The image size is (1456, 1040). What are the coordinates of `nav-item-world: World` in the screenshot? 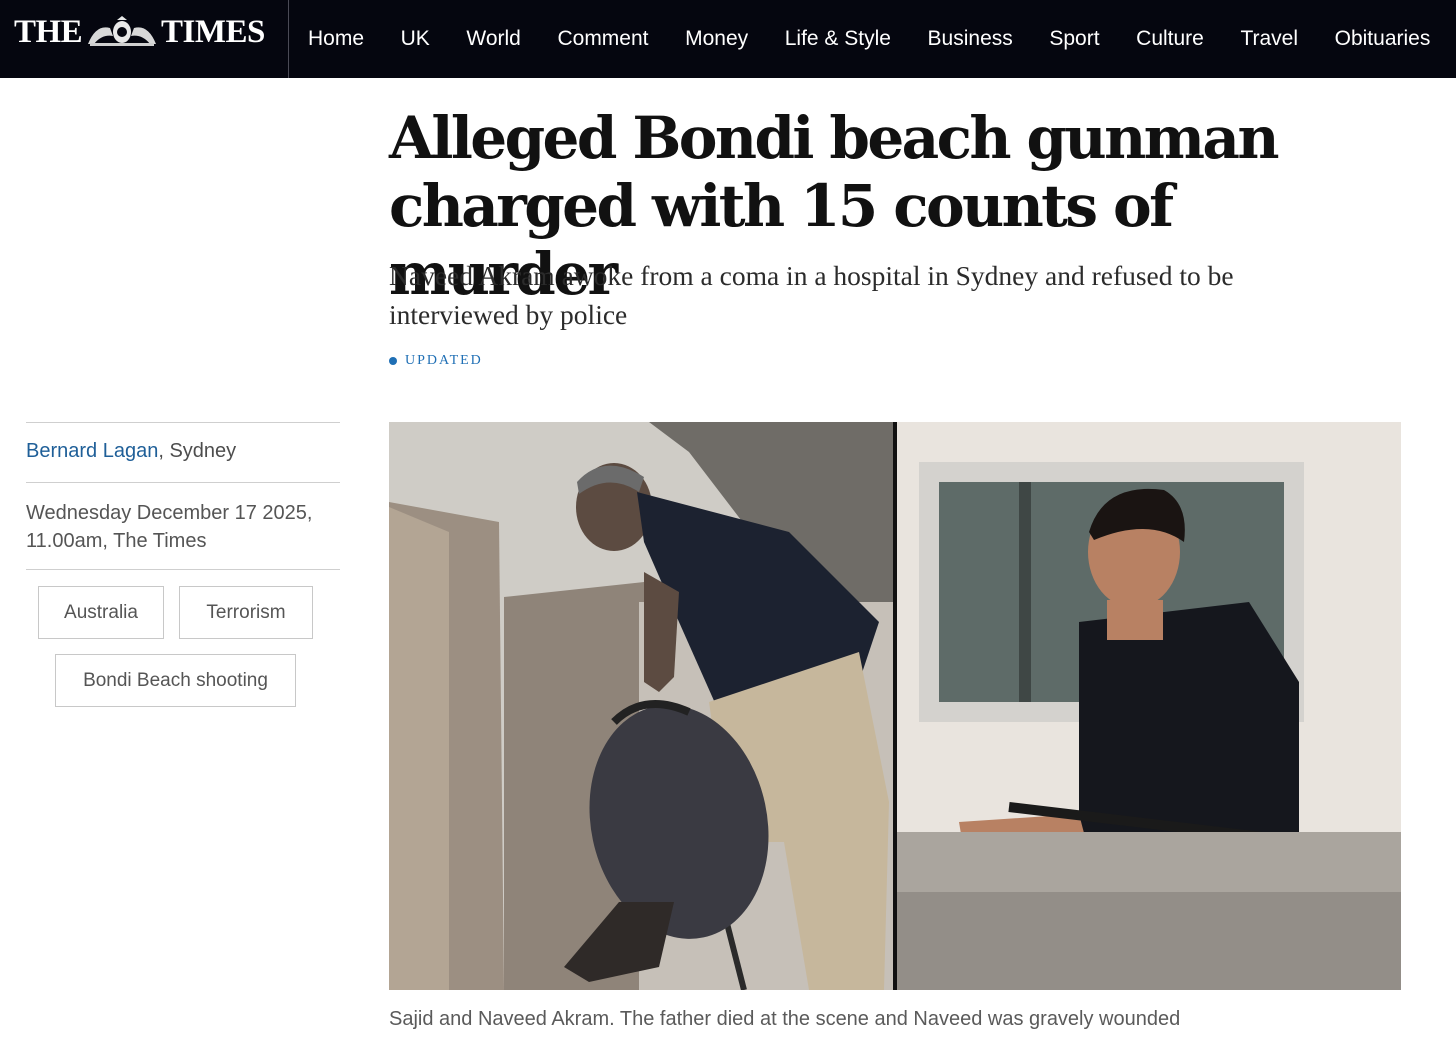 It's located at (493, 39).